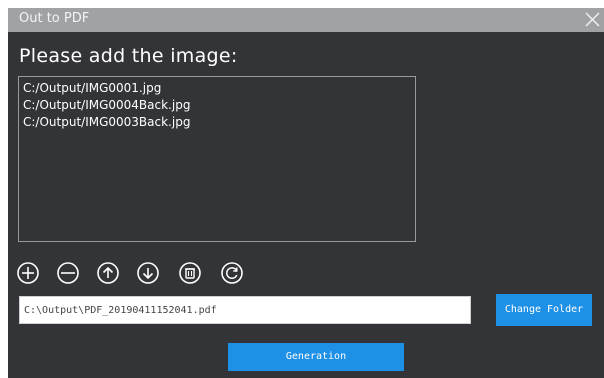  What do you see at coordinates (217, 105) in the screenshot?
I see `list-item: C:/Output/IMG0004Back.jpg` at bounding box center [217, 105].